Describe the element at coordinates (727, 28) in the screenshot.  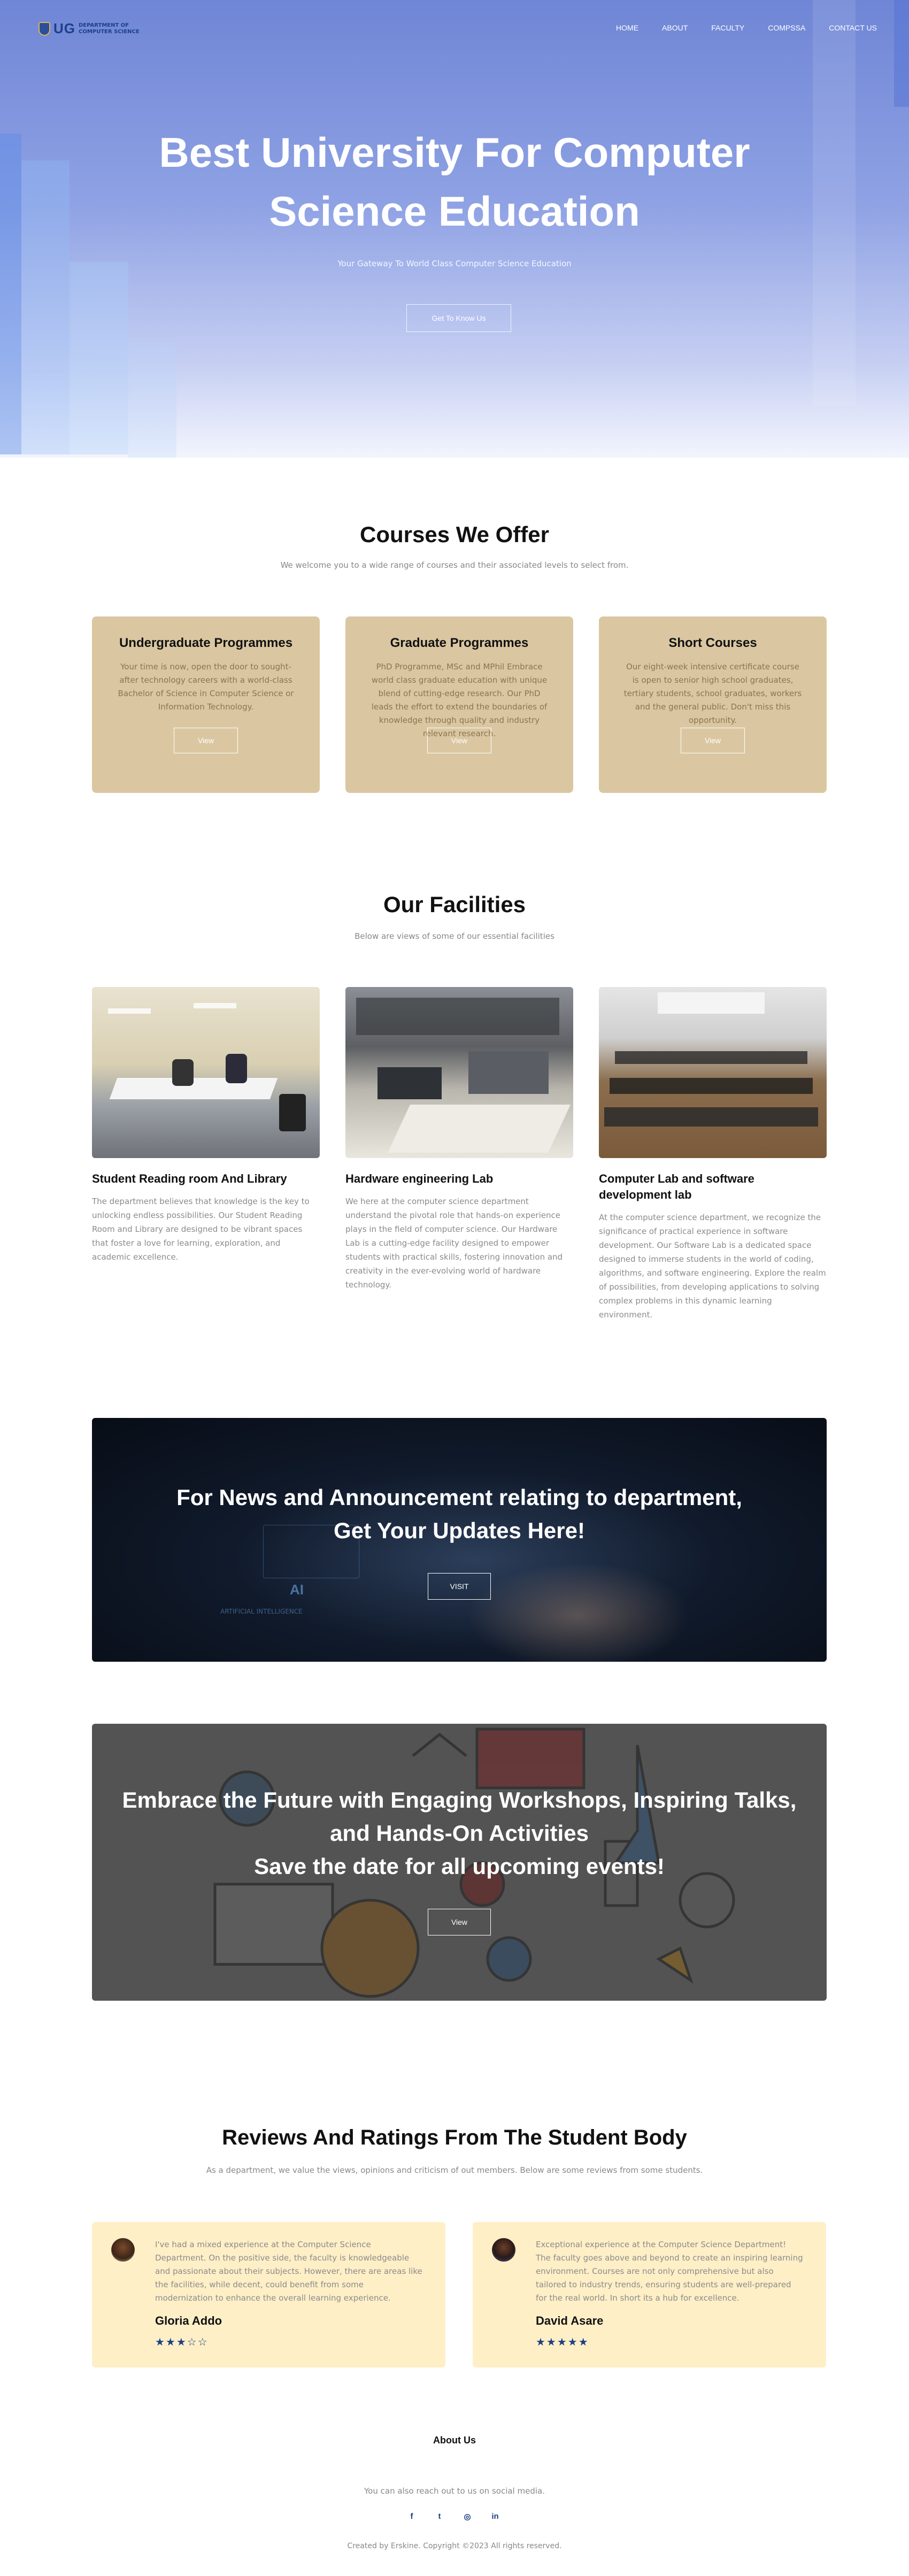
I see `nav-faculty: FACULTY` at that location.